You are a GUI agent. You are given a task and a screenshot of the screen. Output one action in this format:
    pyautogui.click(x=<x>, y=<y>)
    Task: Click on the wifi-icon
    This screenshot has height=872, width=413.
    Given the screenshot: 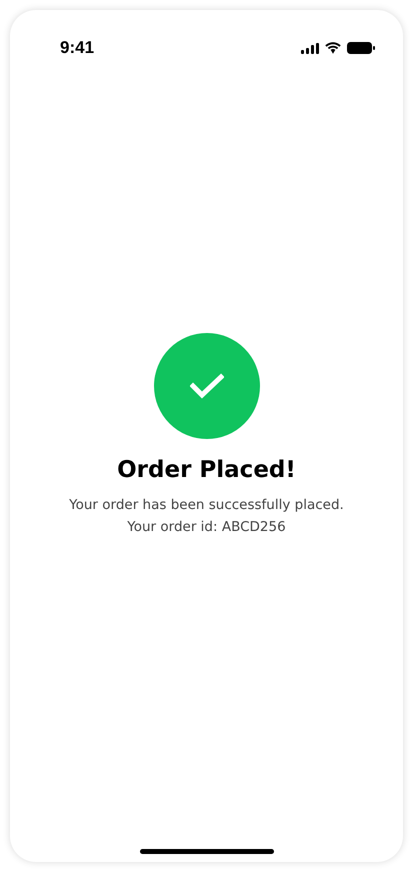 What is the action you would take?
    pyautogui.click(x=333, y=48)
    